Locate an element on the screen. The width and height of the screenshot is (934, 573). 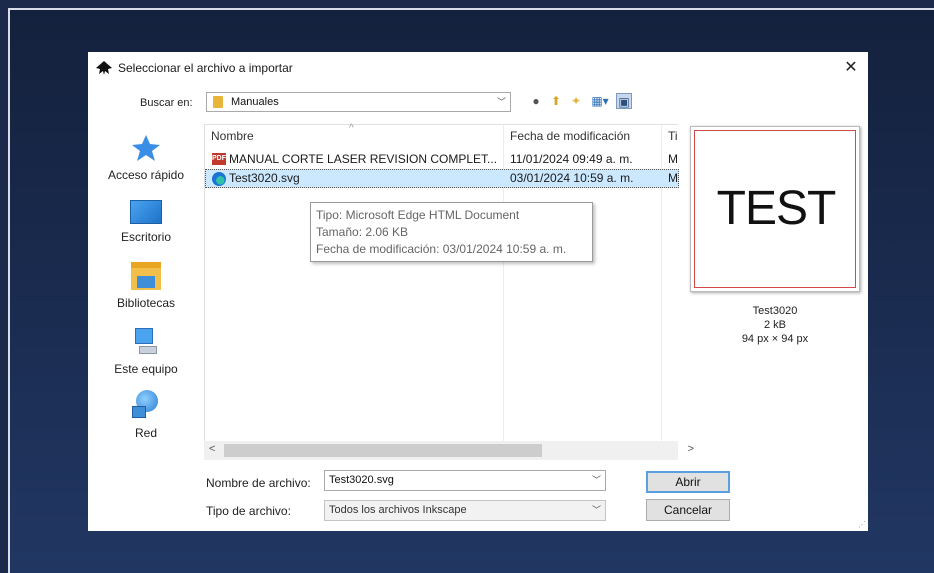
toolbar: ● ⬆ ✦ ▦▾ ▣ is located at coordinates (580, 103).